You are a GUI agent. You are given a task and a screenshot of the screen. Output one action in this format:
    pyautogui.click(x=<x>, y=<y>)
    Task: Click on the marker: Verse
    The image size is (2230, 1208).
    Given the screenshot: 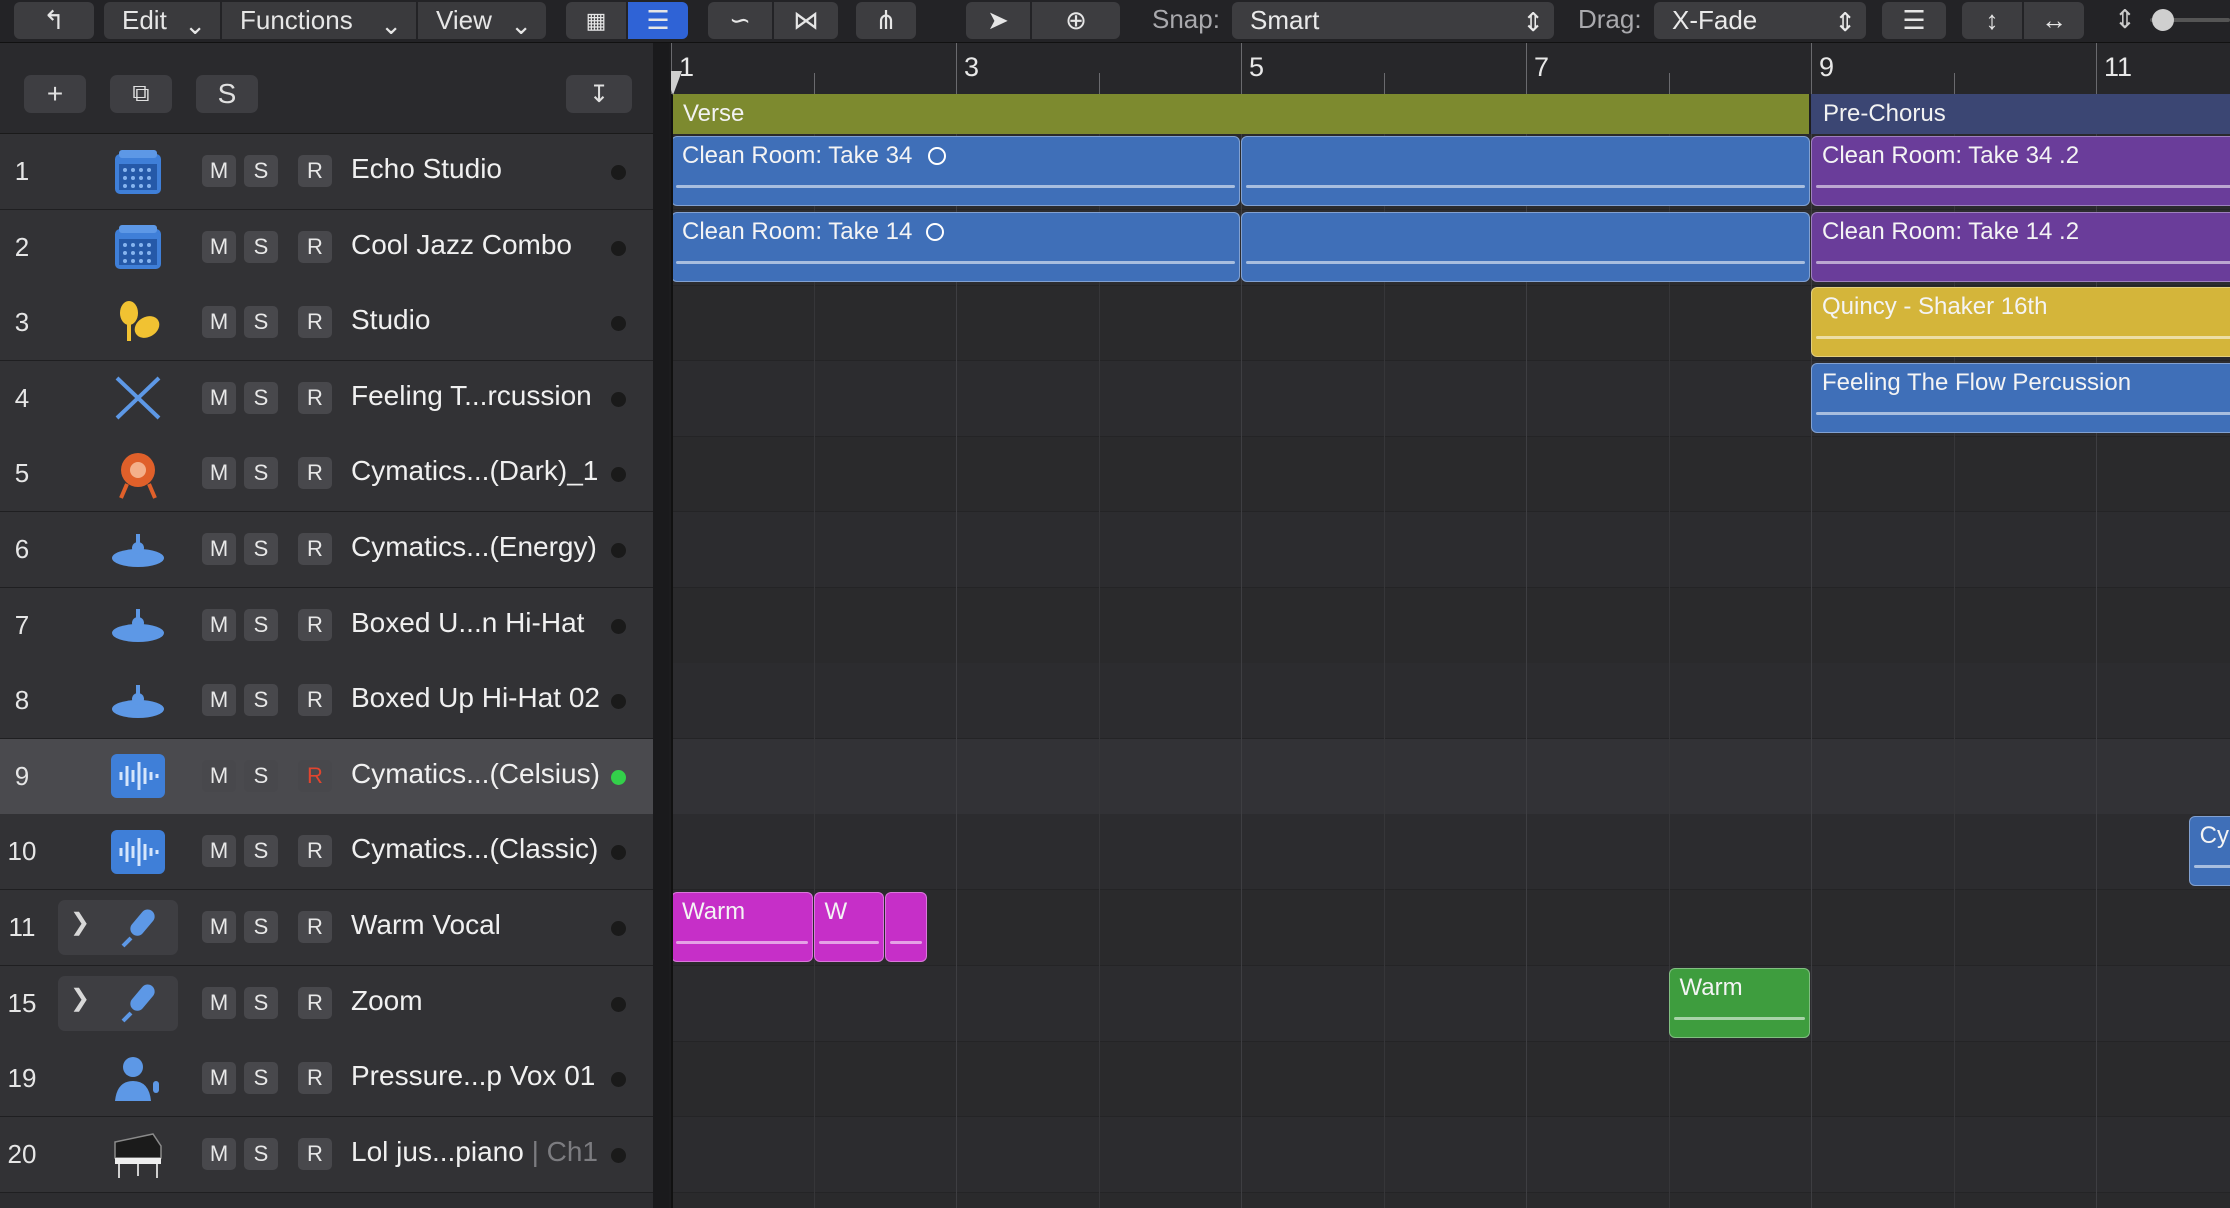 What is the action you would take?
    pyautogui.click(x=1241, y=114)
    